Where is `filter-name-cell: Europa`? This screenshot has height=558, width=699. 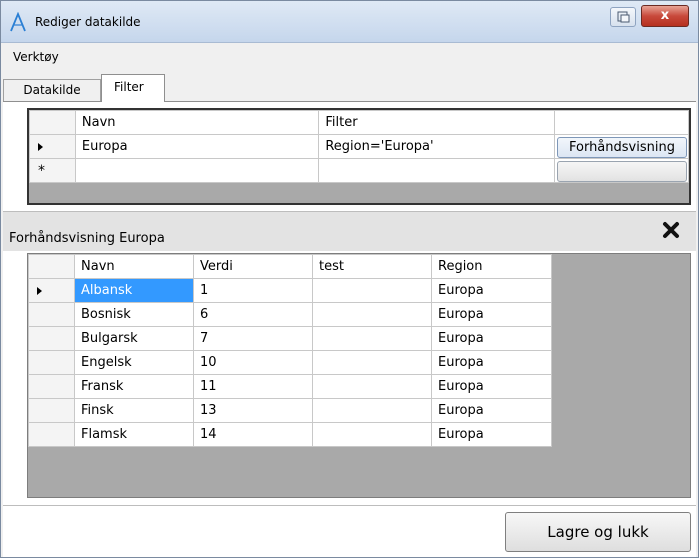 filter-name-cell: Europa is located at coordinates (197, 146).